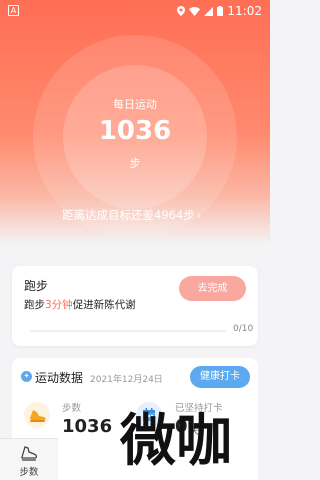  What do you see at coordinates (135, 131) in the screenshot?
I see `step-count: 1036` at bounding box center [135, 131].